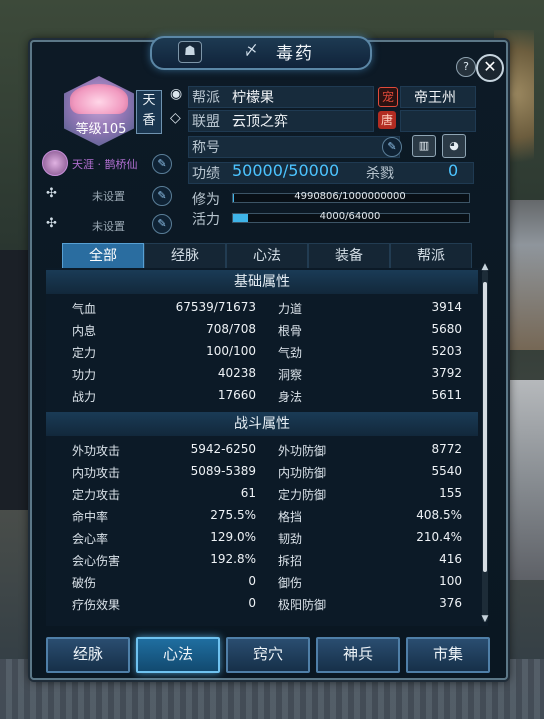  I want to click on stat-name: 疗伤效果, so click(96, 605).